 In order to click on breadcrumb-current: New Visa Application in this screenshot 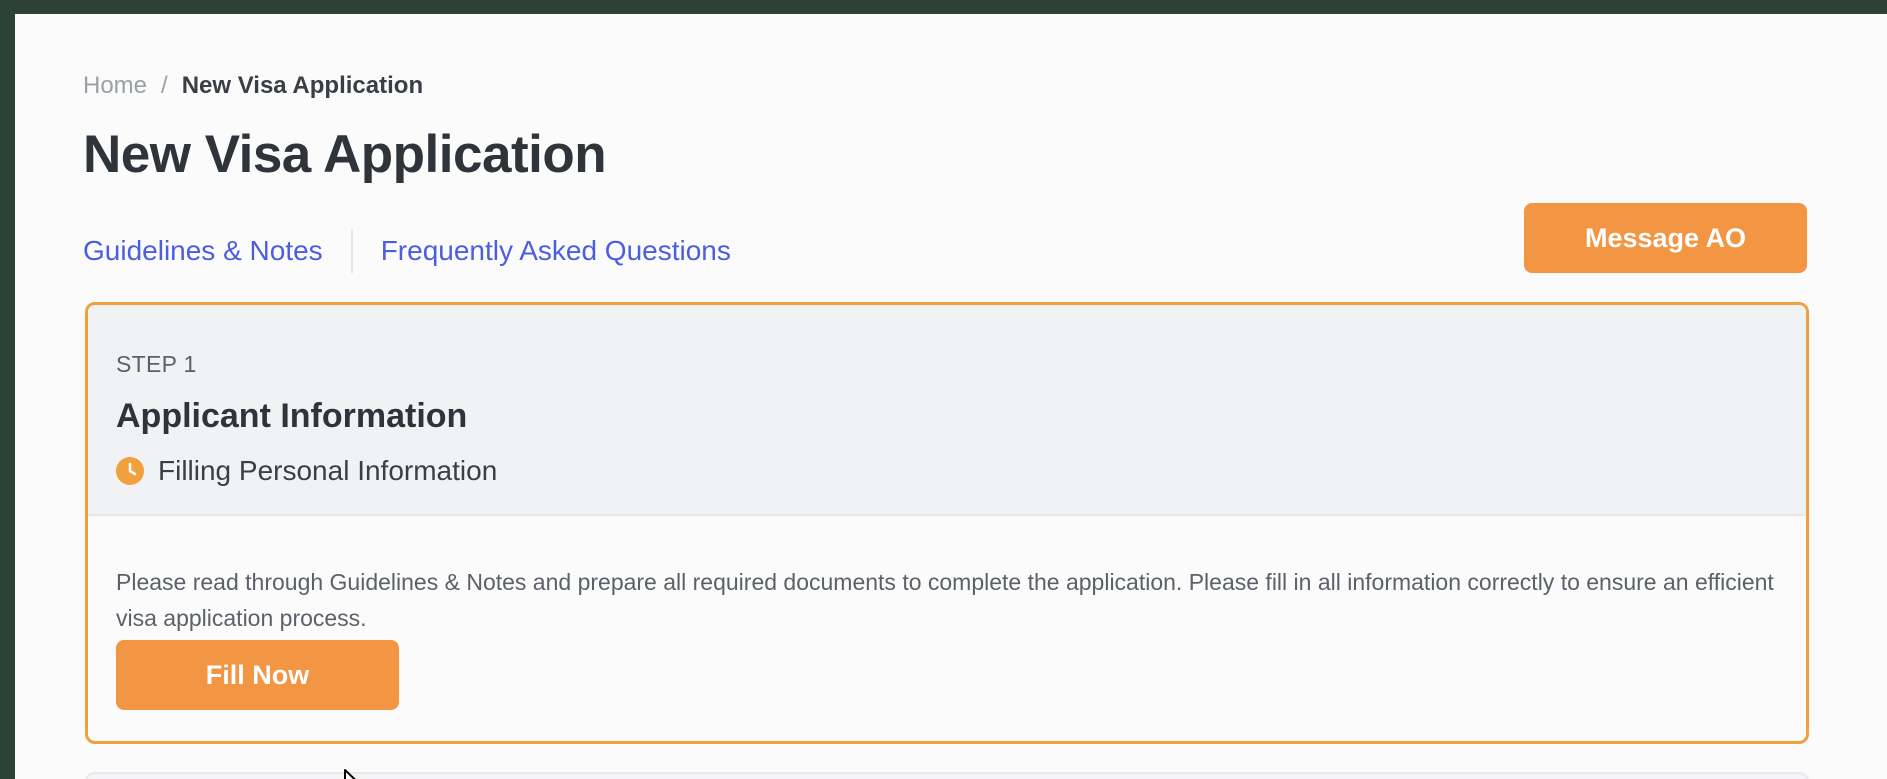, I will do `click(302, 85)`.